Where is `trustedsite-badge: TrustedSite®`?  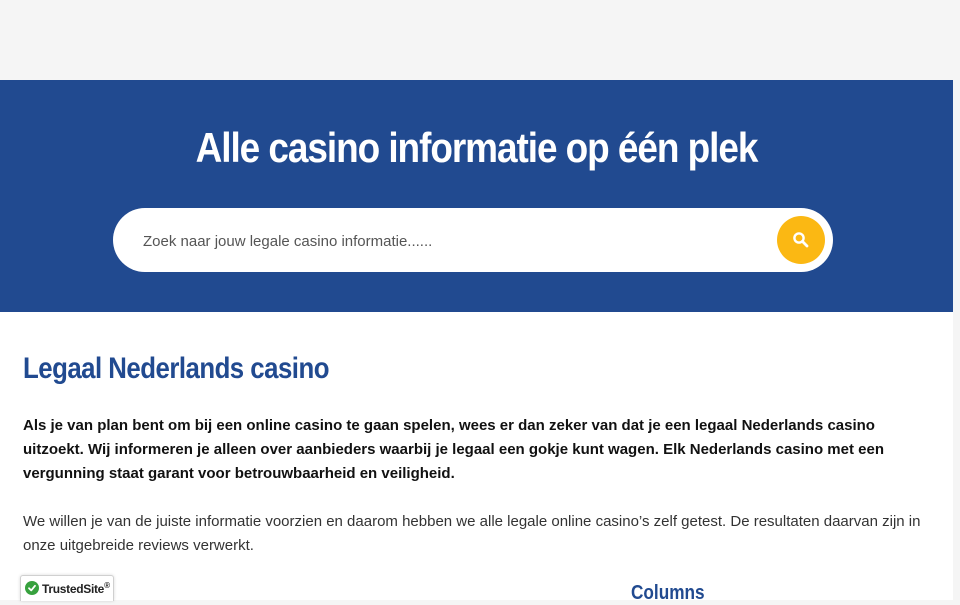 trustedsite-badge: TrustedSite® is located at coordinates (67, 588).